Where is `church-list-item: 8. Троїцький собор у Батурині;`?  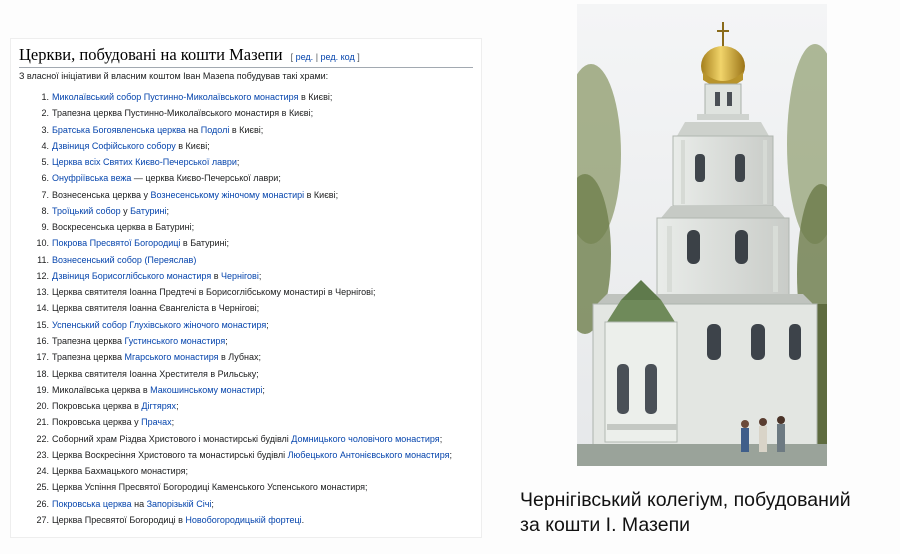
church-list-item: 8. Троїцький собор у Батурині; is located at coordinates (235, 211).